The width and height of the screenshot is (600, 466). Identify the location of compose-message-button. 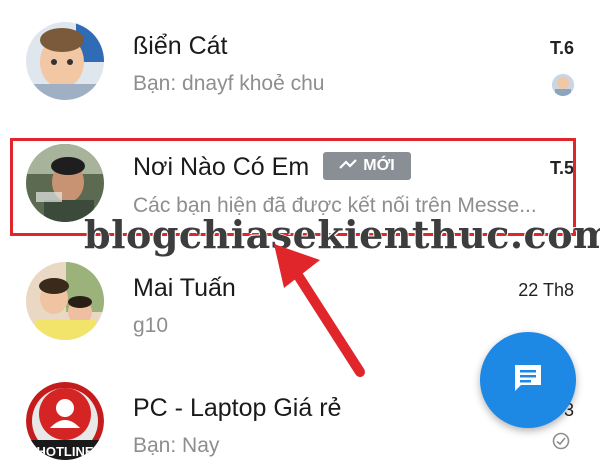
(528, 380).